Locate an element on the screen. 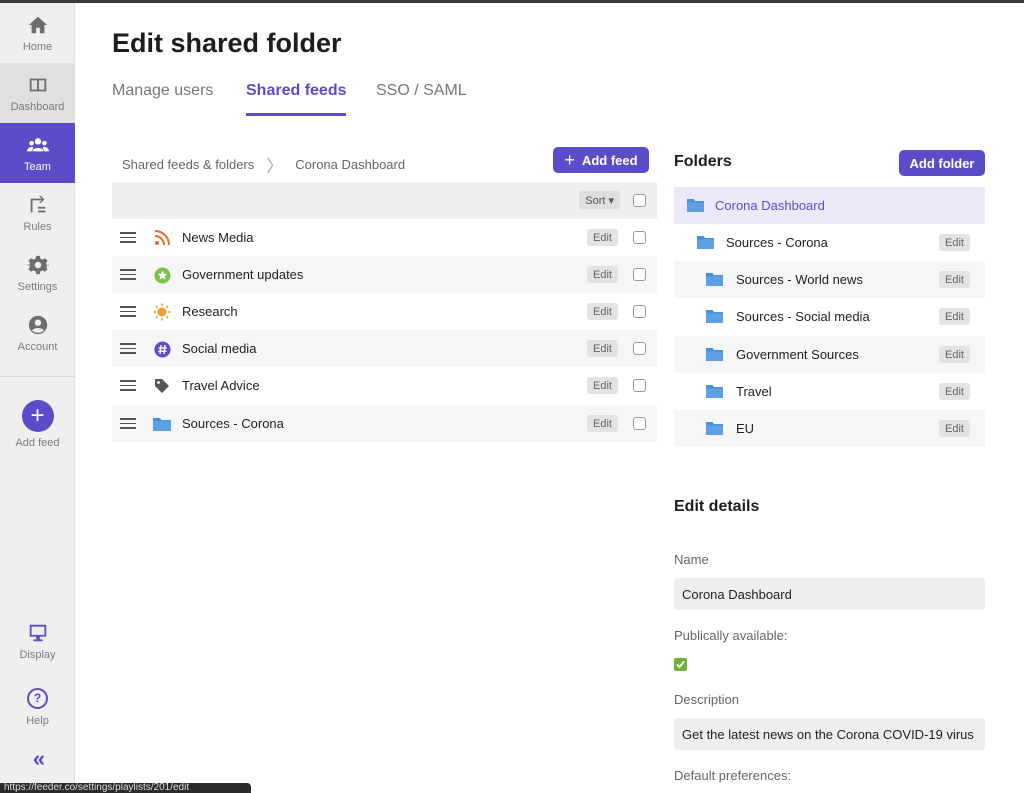  folders-title: Folders is located at coordinates (703, 161).